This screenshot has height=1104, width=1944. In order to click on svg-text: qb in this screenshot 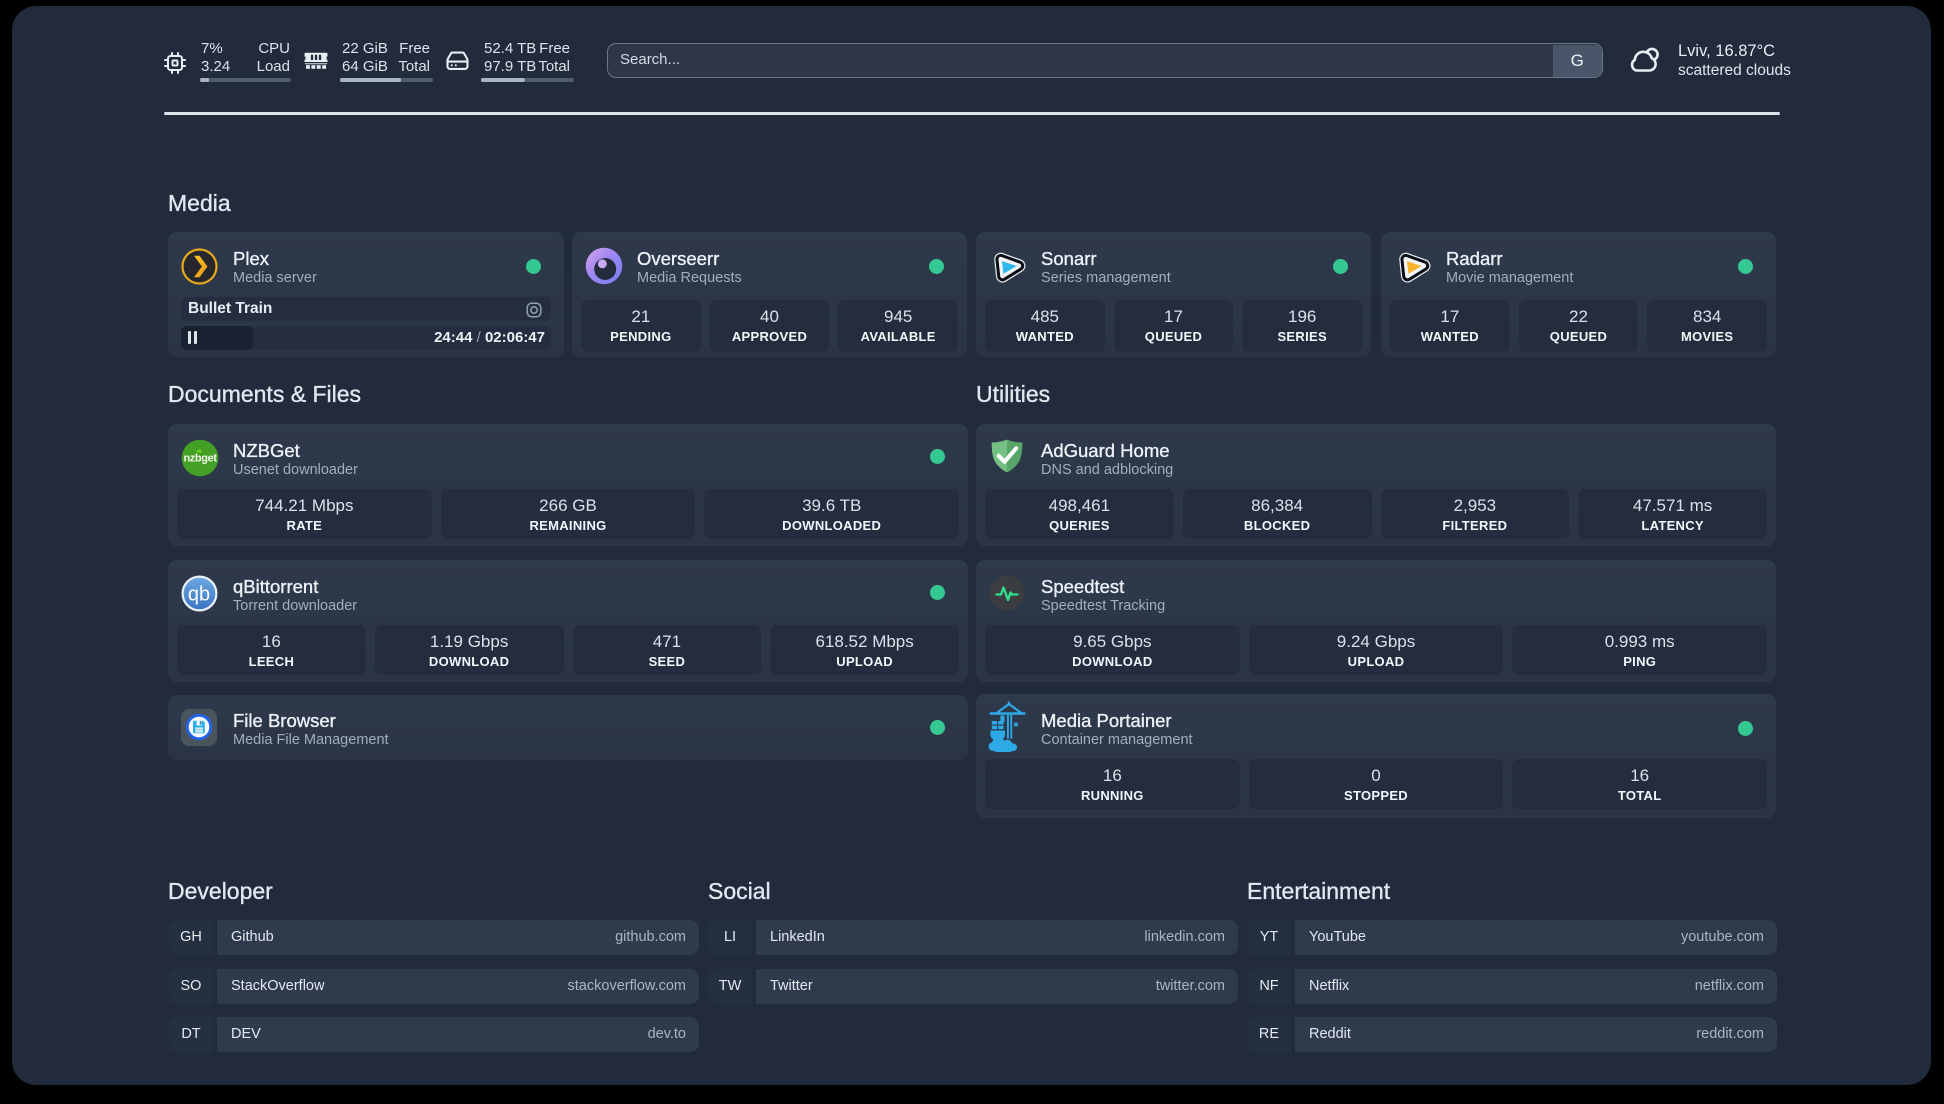, I will do `click(199, 595)`.